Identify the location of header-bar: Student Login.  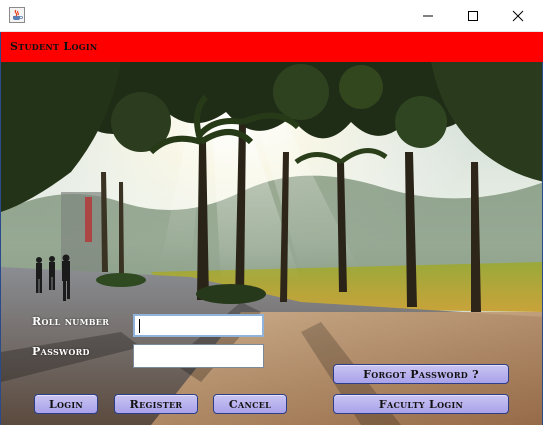
(271, 47).